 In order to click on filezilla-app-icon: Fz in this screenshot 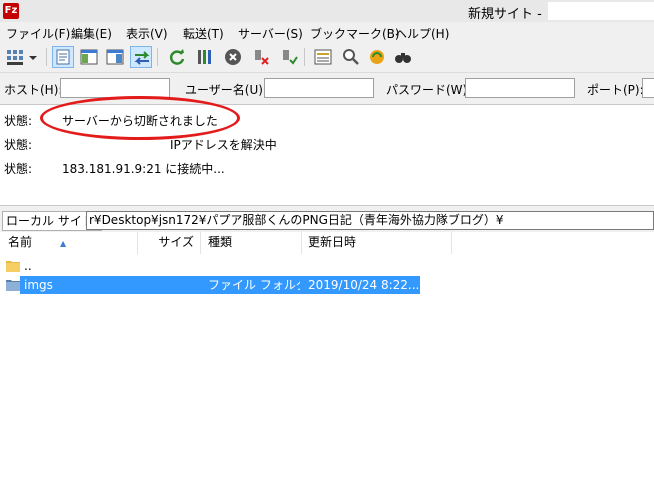, I will do `click(11, 11)`.